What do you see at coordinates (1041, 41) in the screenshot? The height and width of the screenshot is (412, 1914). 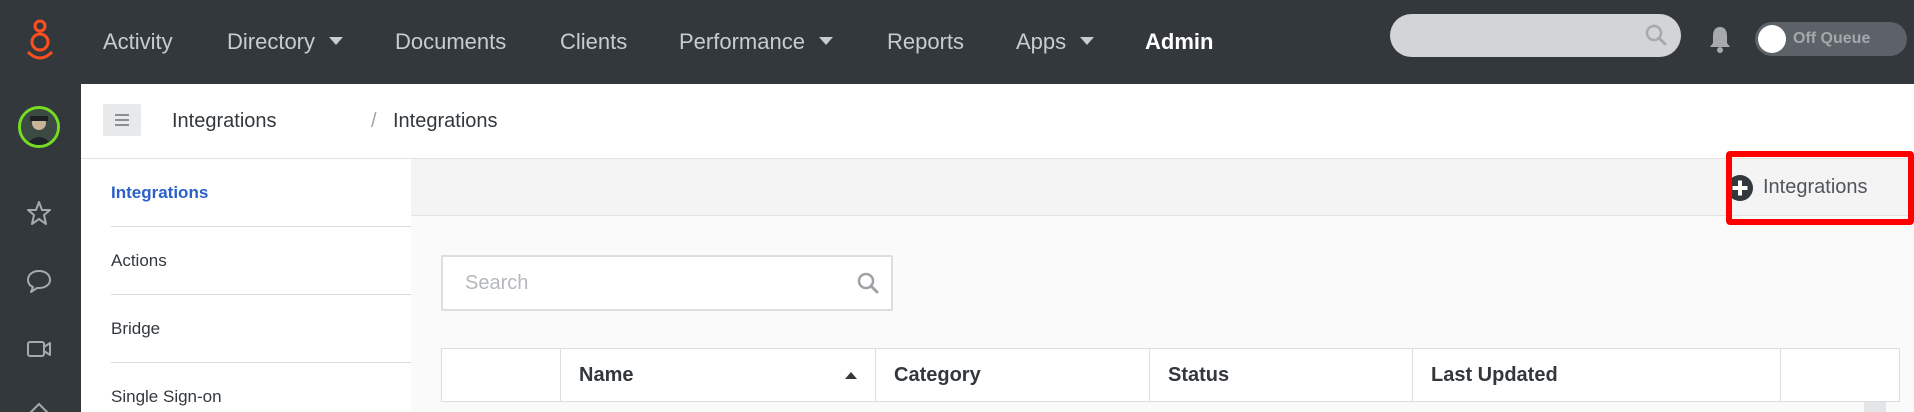 I see `nav-apps-label: Apps` at bounding box center [1041, 41].